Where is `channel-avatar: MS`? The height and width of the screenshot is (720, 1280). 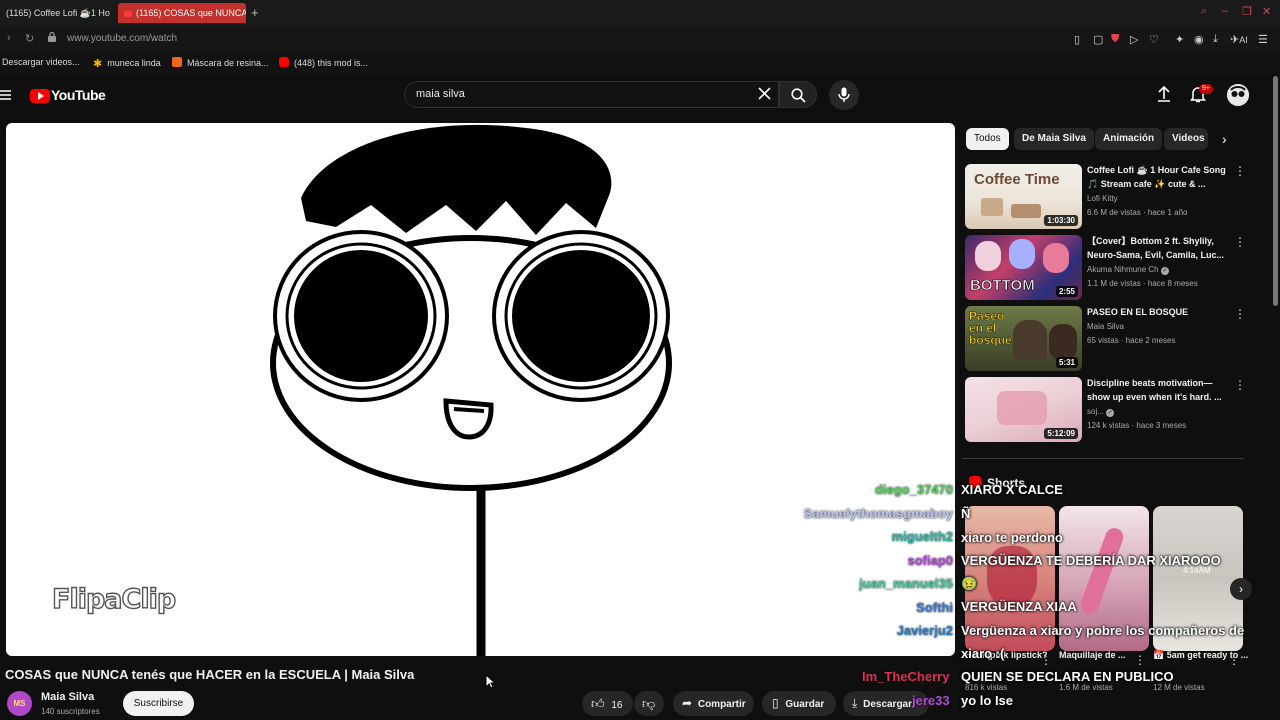 channel-avatar: MS is located at coordinates (19, 703).